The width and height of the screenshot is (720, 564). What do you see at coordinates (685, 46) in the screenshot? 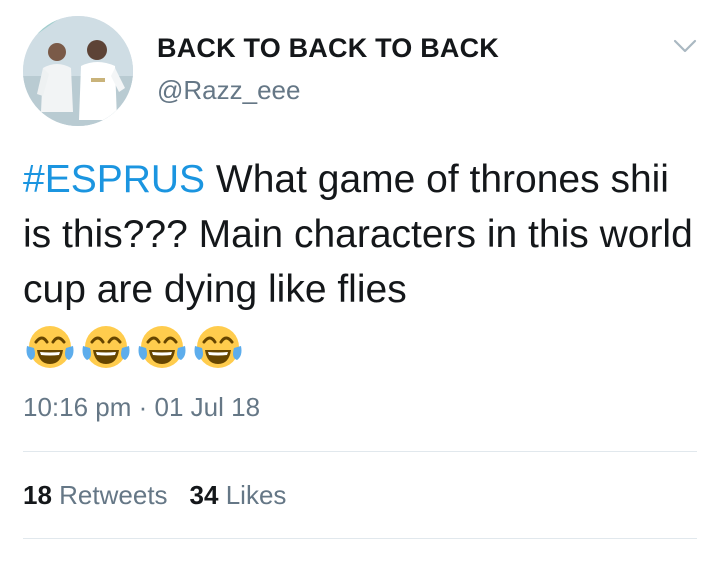
I see `chevron-down-icon` at bounding box center [685, 46].